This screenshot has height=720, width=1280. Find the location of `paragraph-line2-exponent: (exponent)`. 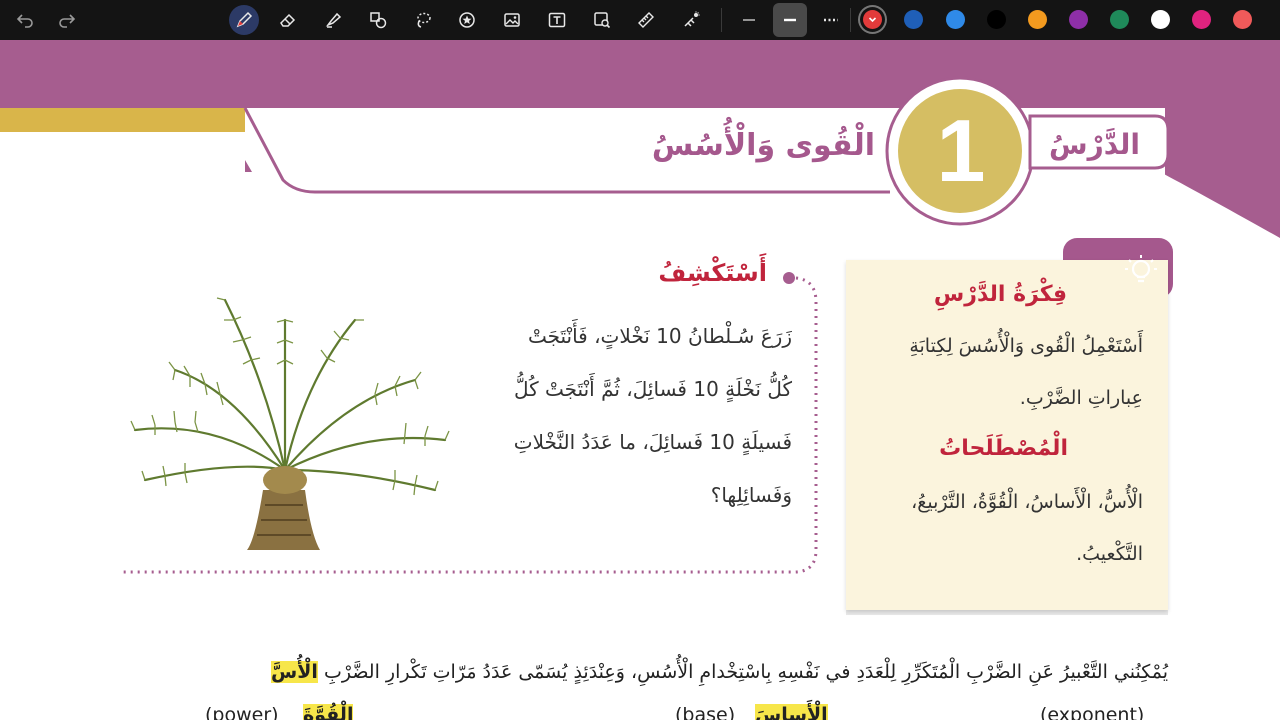

paragraph-line2-exponent: (exponent) is located at coordinates (1092, 712).